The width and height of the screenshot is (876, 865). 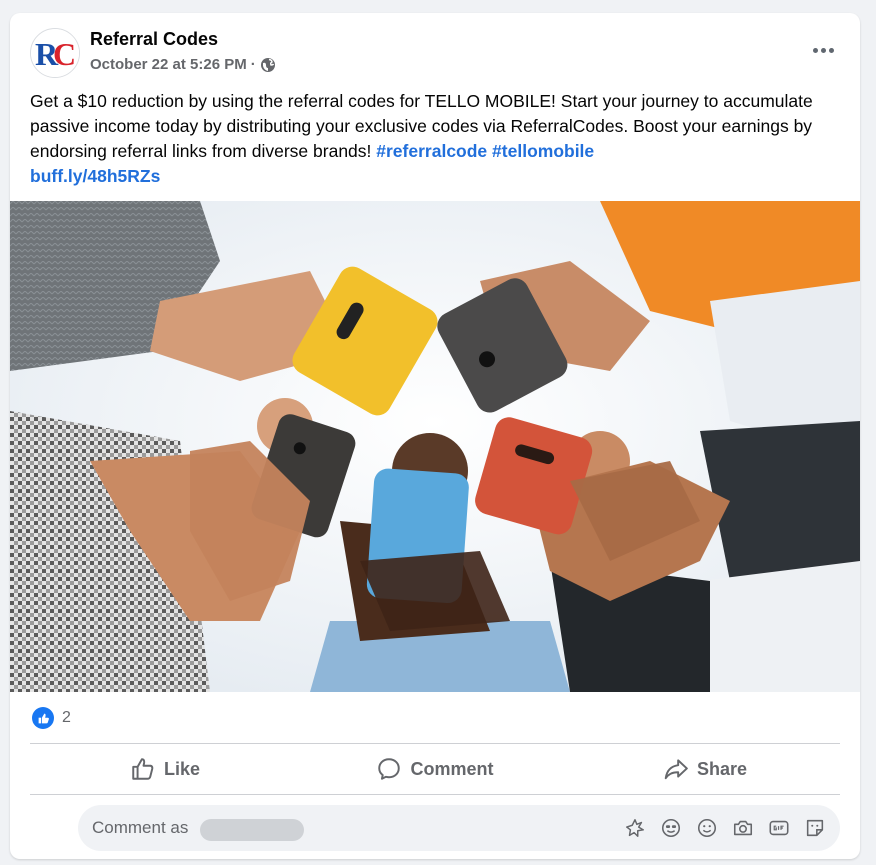 I want to click on like-reaction-icon, so click(x=43, y=718).